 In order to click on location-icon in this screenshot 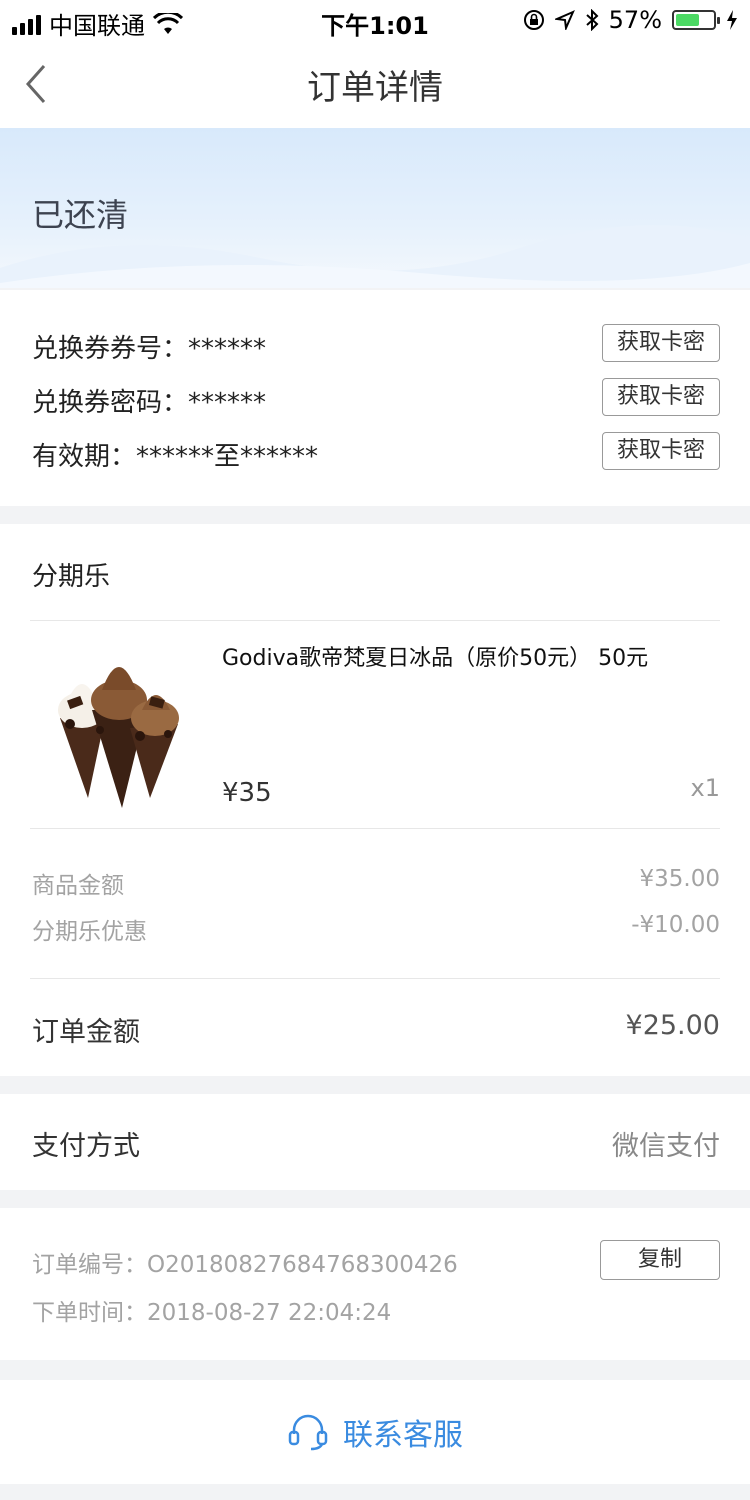, I will do `click(564, 20)`.